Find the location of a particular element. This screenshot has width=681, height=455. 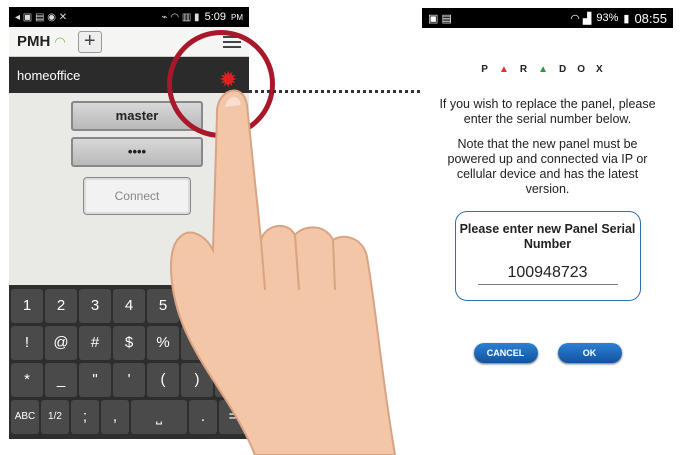

paradox-logo: P▲R▲DOX is located at coordinates (547, 69).